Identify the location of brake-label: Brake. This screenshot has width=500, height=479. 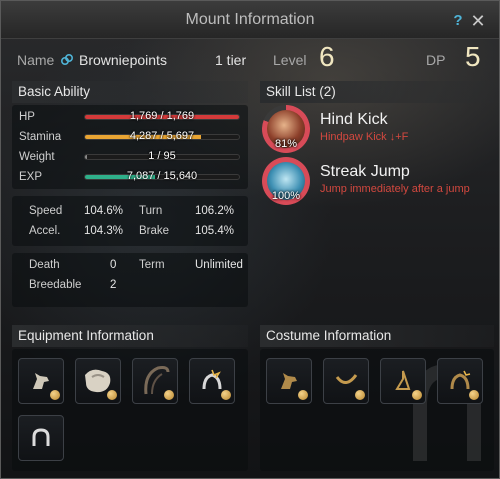
(154, 231).